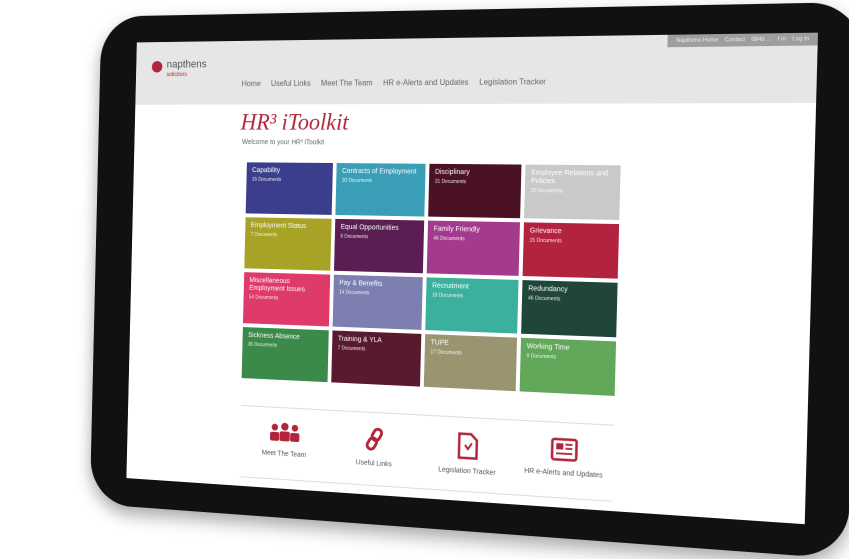 The width and height of the screenshot is (849, 559). Describe the element at coordinates (800, 39) in the screenshot. I see `login-link: Log In` at that location.